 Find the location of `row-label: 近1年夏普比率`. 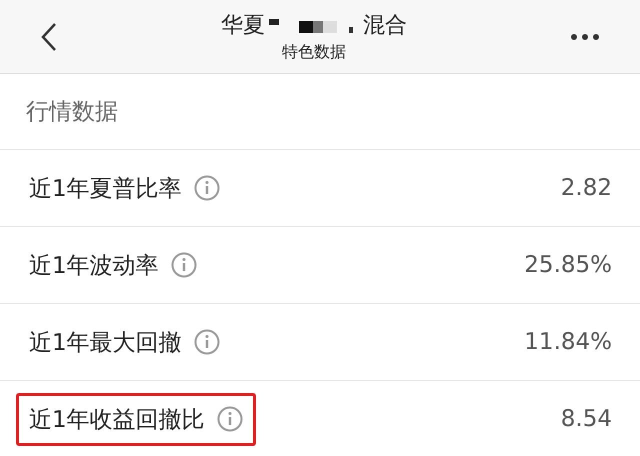

row-label: 近1年夏普比率 is located at coordinates (105, 189).